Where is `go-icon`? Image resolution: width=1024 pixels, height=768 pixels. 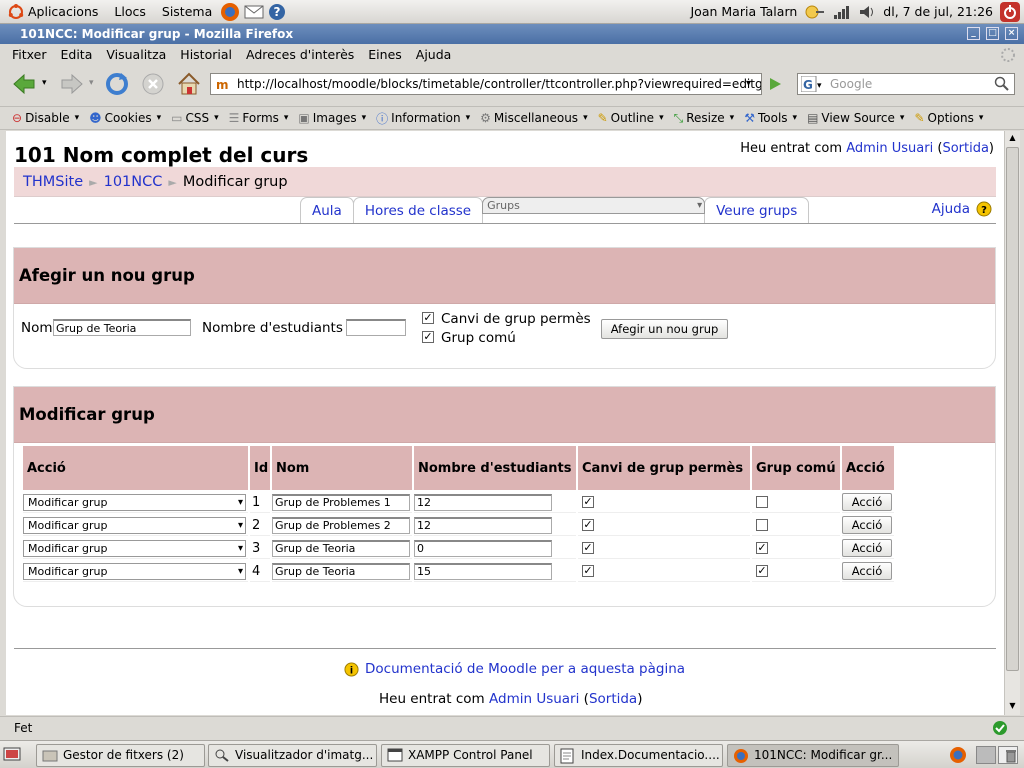 go-icon is located at coordinates (775, 84).